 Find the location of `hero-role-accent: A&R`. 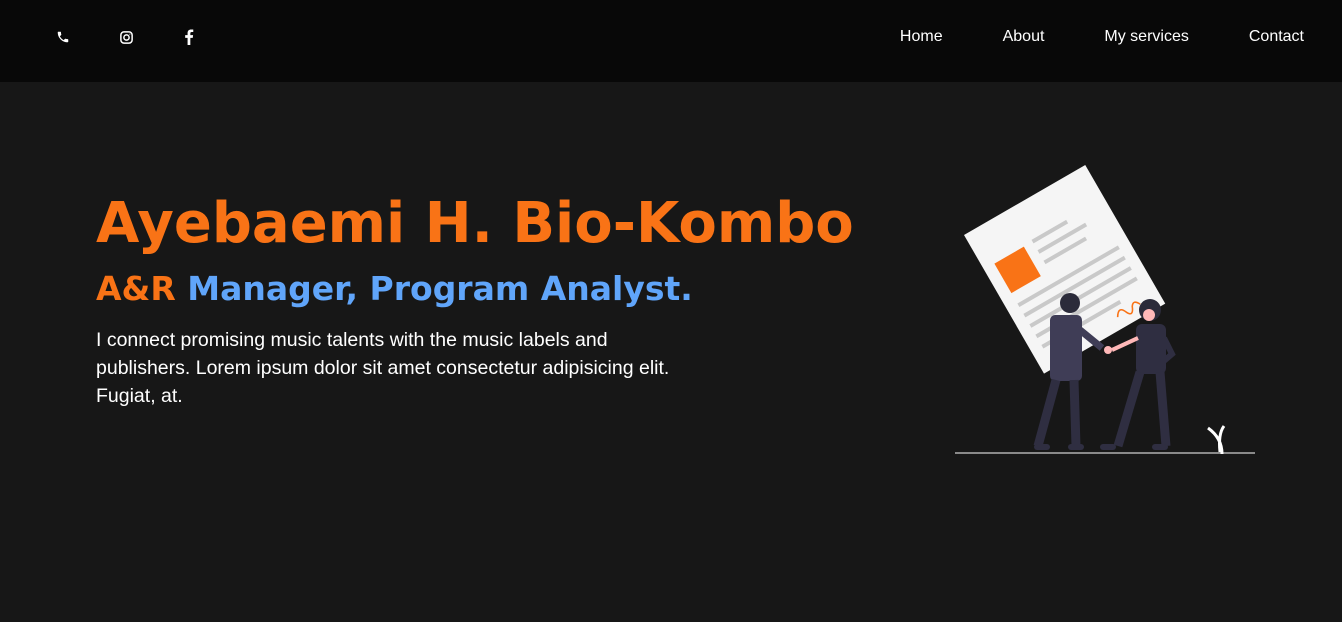

hero-role-accent: A&R is located at coordinates (136, 288).